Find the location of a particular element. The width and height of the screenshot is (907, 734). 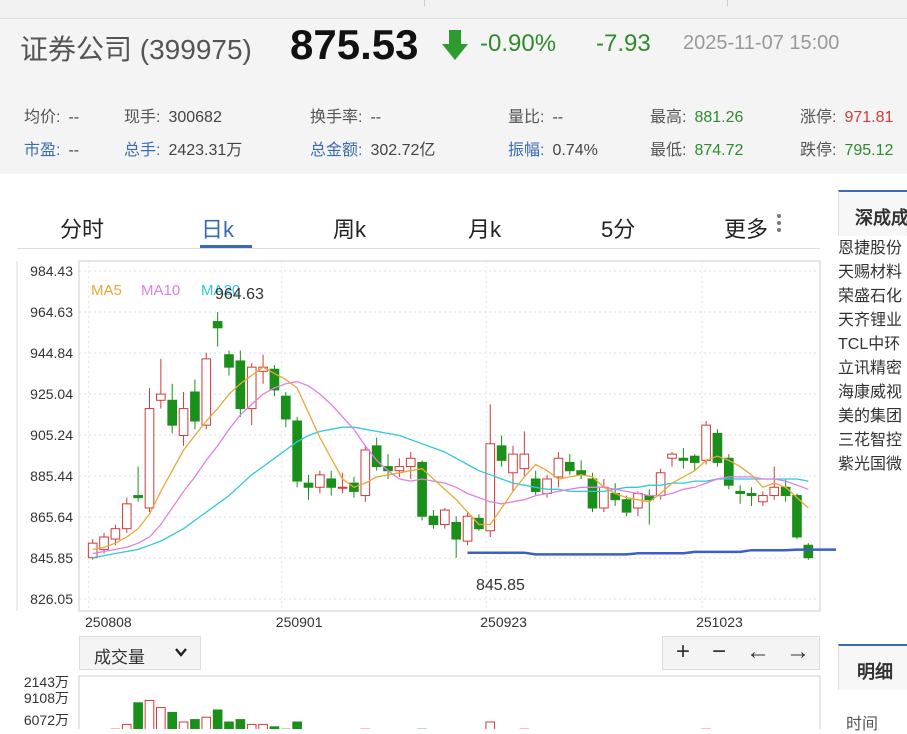

active-tab-indicator is located at coordinates (226, 246).